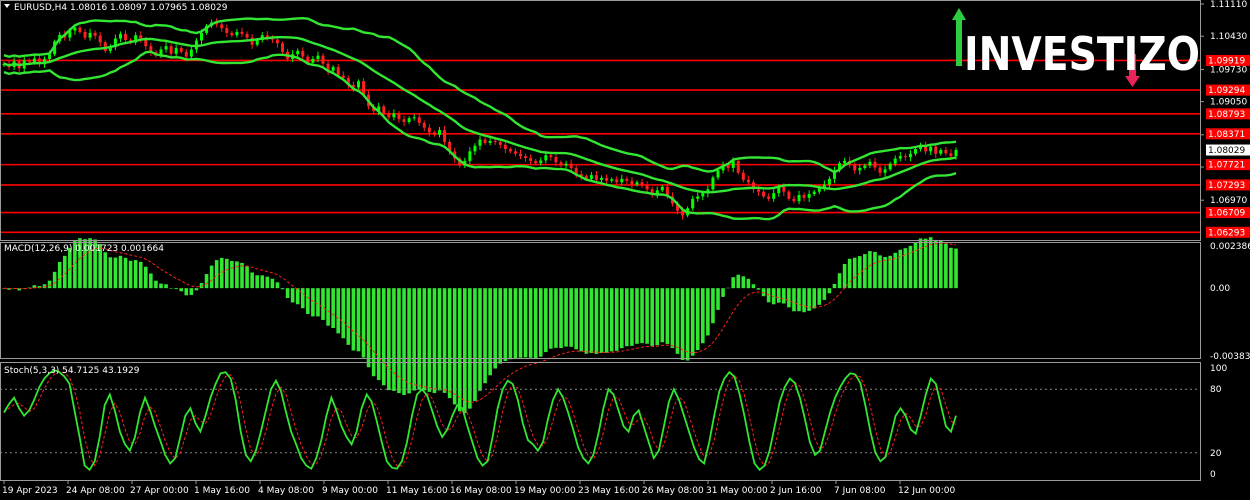 The height and width of the screenshot is (500, 1250). I want to click on chart-menu-triangle-icon, so click(7, 6).